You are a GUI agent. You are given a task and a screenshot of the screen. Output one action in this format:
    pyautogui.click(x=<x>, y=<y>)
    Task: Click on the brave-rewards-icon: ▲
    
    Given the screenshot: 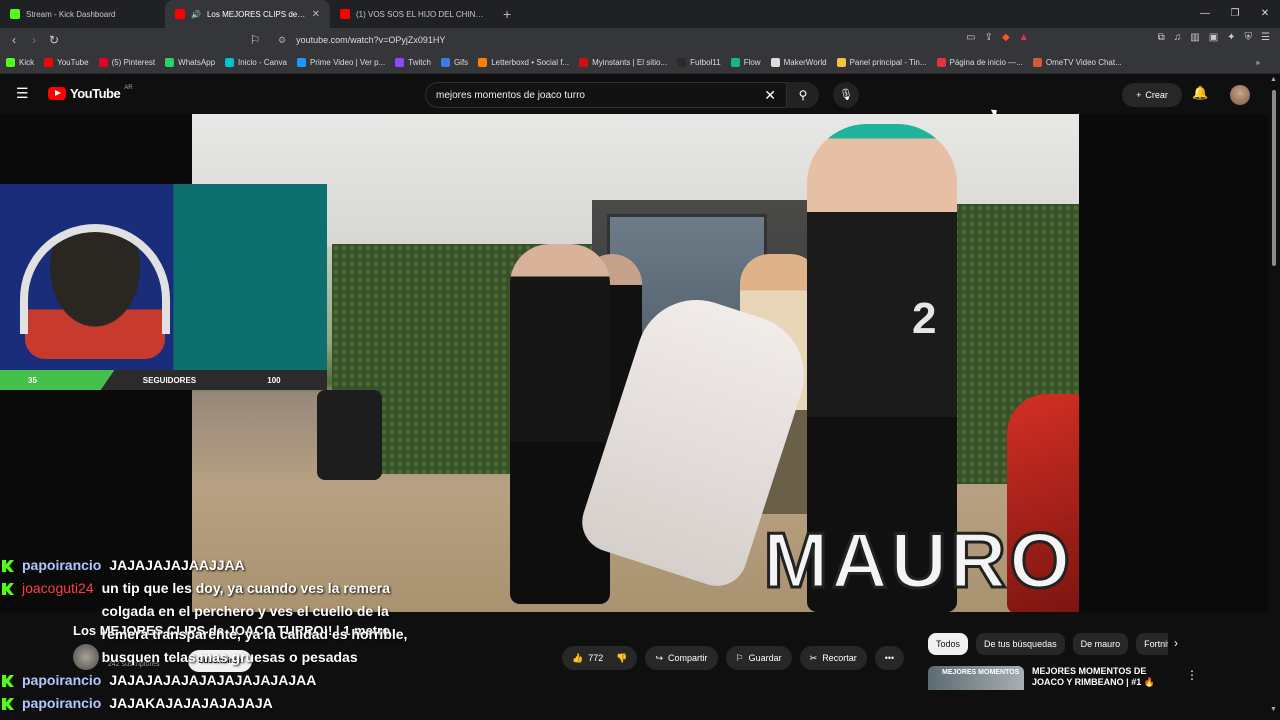 What is the action you would take?
    pyautogui.click(x=1024, y=37)
    